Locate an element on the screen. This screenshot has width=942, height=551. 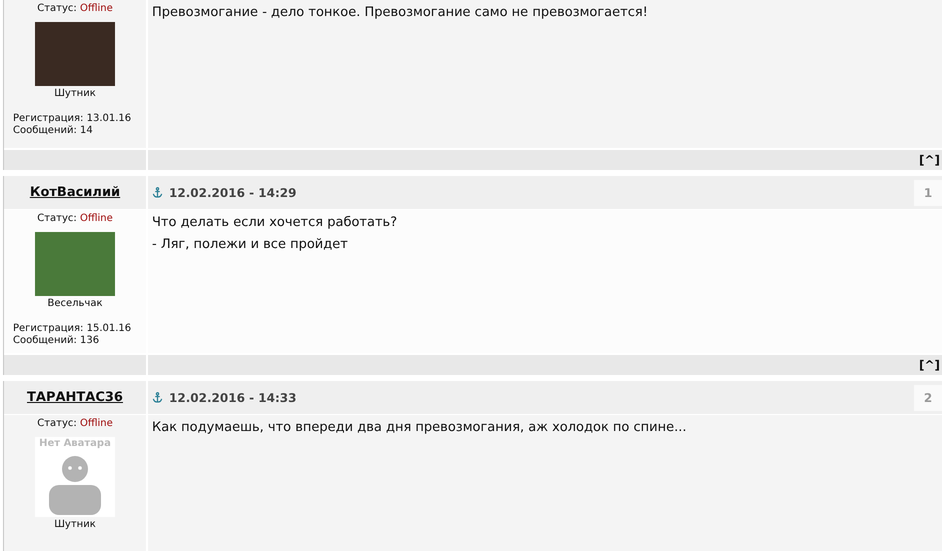
post-date: 12.02.2016 - 14:29 is located at coordinates (233, 193).